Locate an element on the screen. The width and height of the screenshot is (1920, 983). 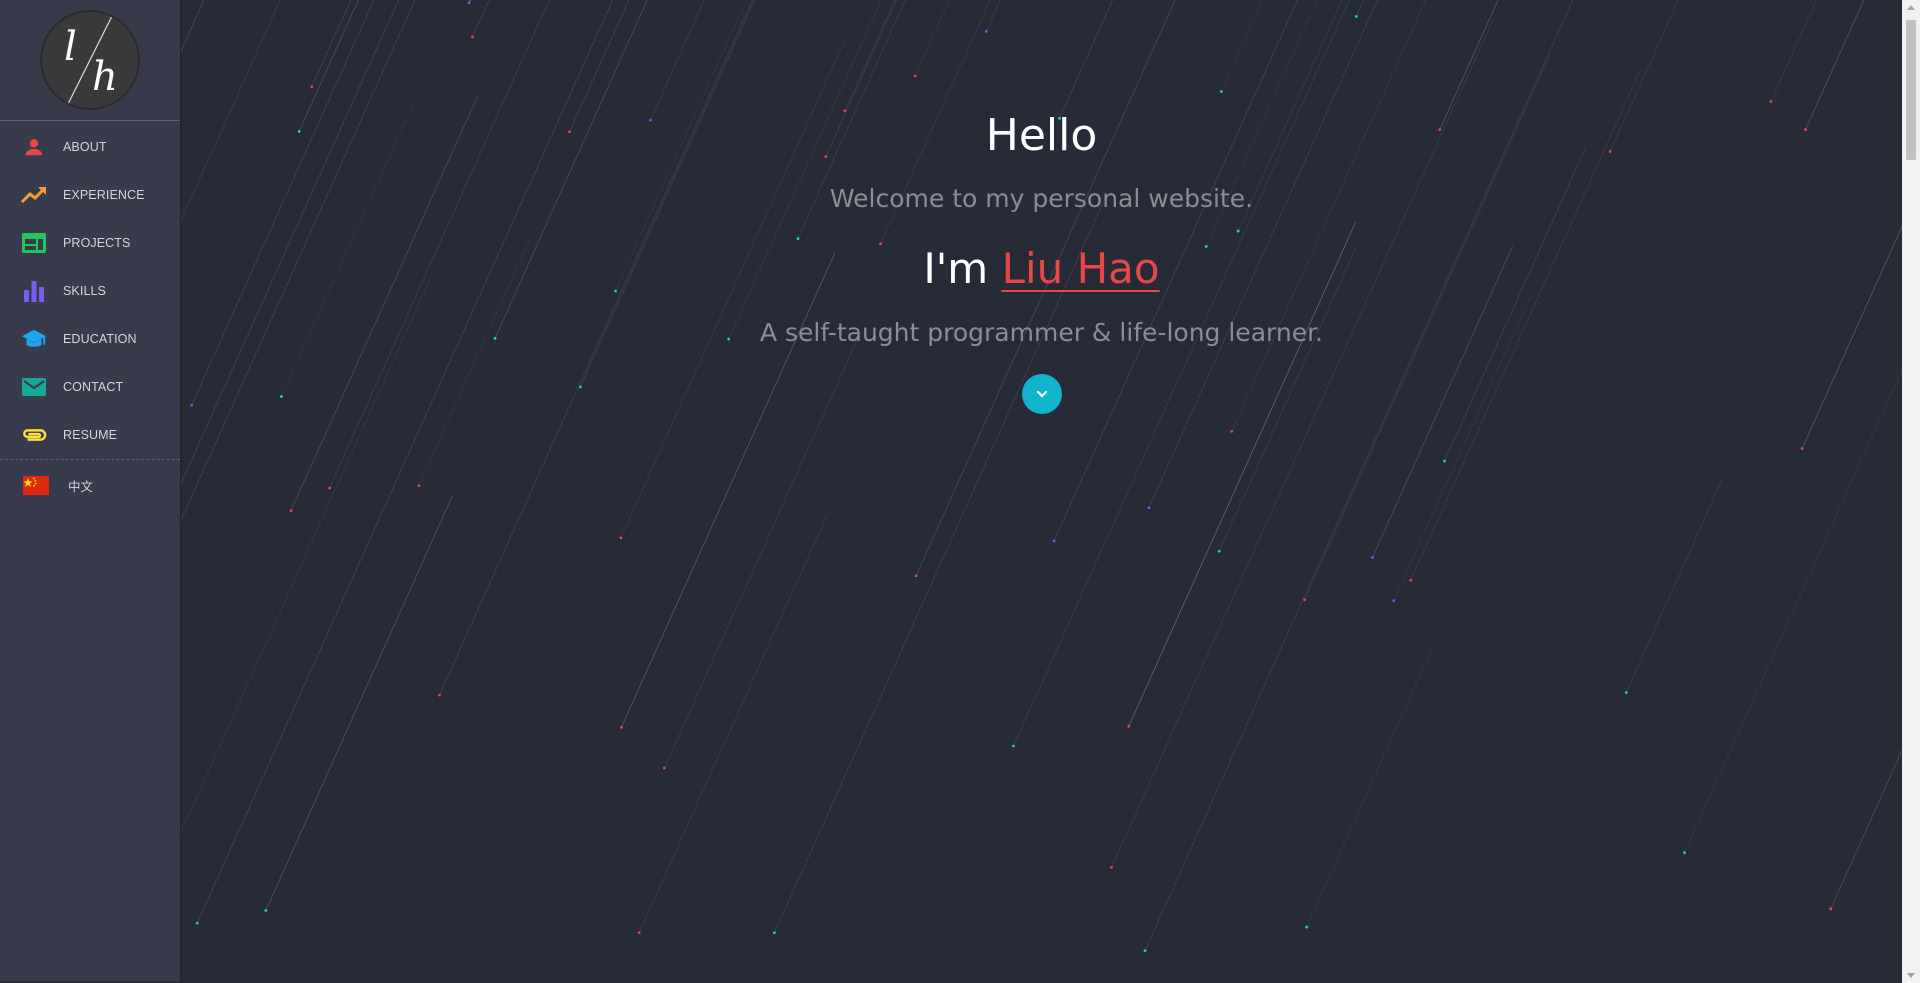
sidebar-item-label: EXPERIENCE is located at coordinates (104, 195).